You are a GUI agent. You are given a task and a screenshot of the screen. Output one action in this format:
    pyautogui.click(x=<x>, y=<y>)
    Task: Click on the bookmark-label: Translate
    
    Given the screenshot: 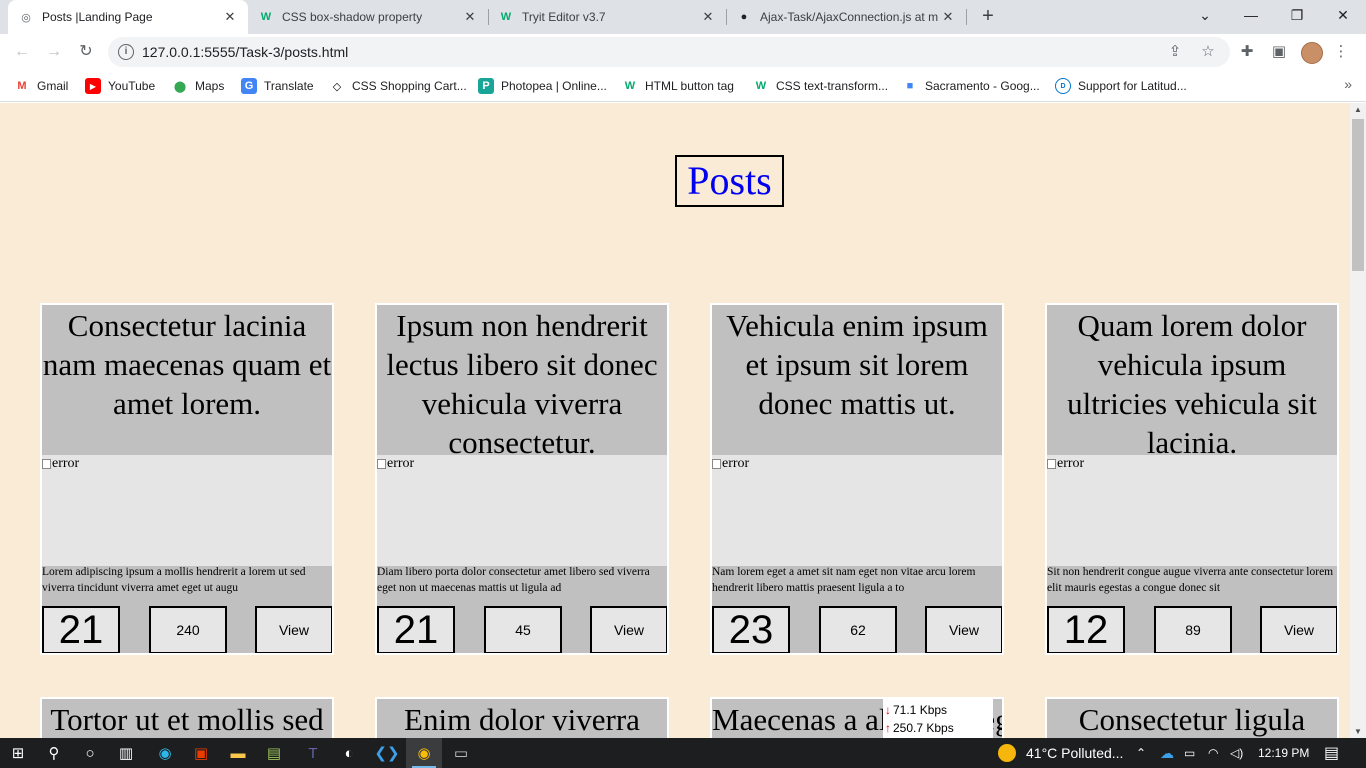 What is the action you would take?
    pyautogui.click(x=289, y=86)
    